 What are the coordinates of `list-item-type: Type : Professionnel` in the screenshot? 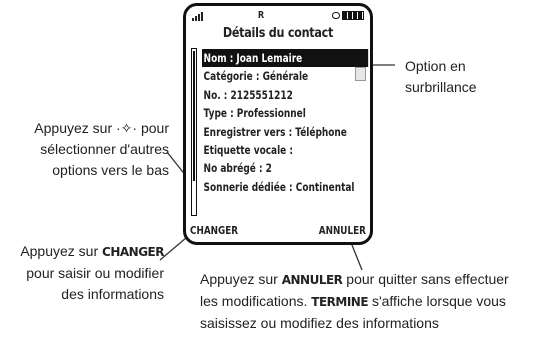 It's located at (285, 113).